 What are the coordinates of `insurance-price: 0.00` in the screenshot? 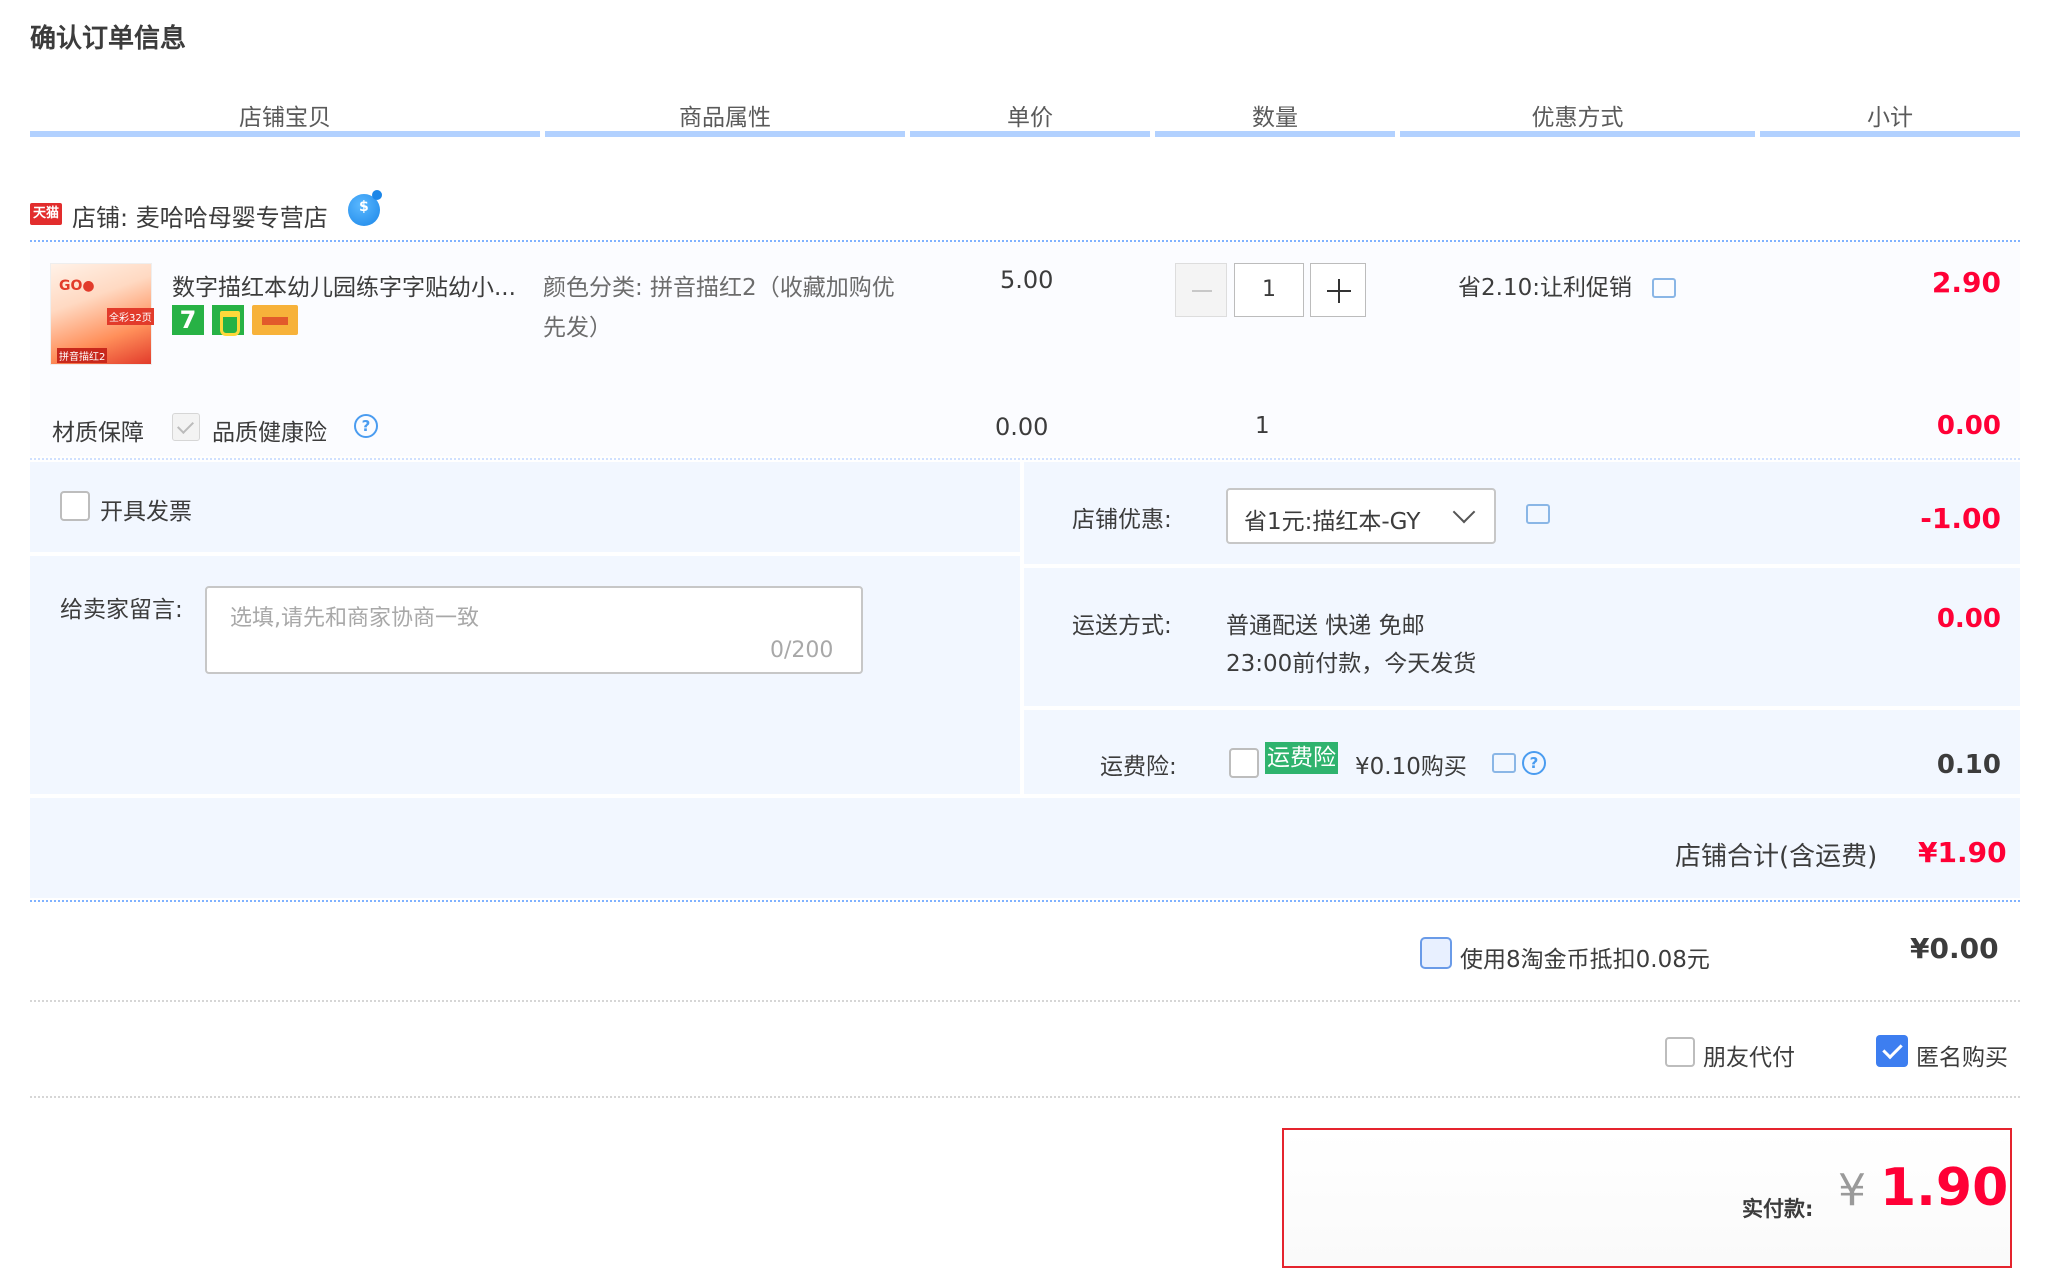 It's located at (1022, 427).